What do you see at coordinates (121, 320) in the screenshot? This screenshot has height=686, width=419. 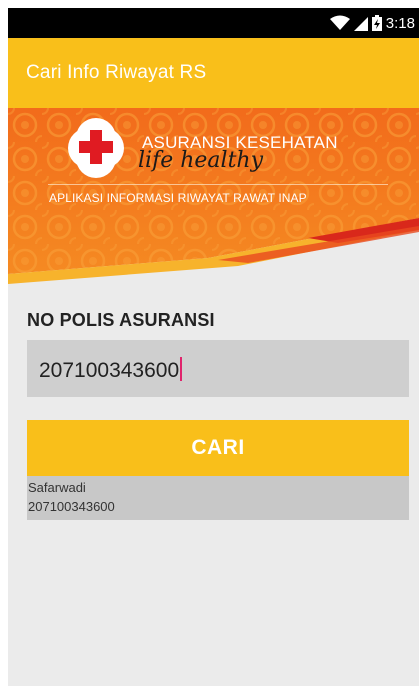 I see `polis-label: NO POLIS ASURANSI` at bounding box center [121, 320].